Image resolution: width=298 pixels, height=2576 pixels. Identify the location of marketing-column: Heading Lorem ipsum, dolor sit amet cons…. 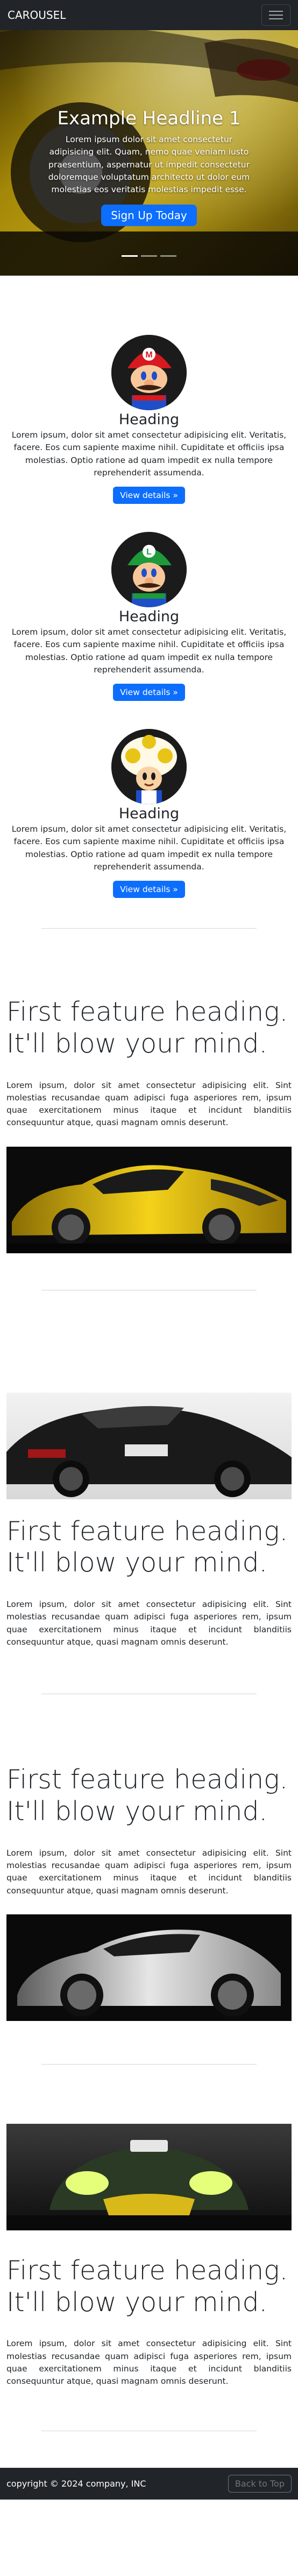
(149, 813).